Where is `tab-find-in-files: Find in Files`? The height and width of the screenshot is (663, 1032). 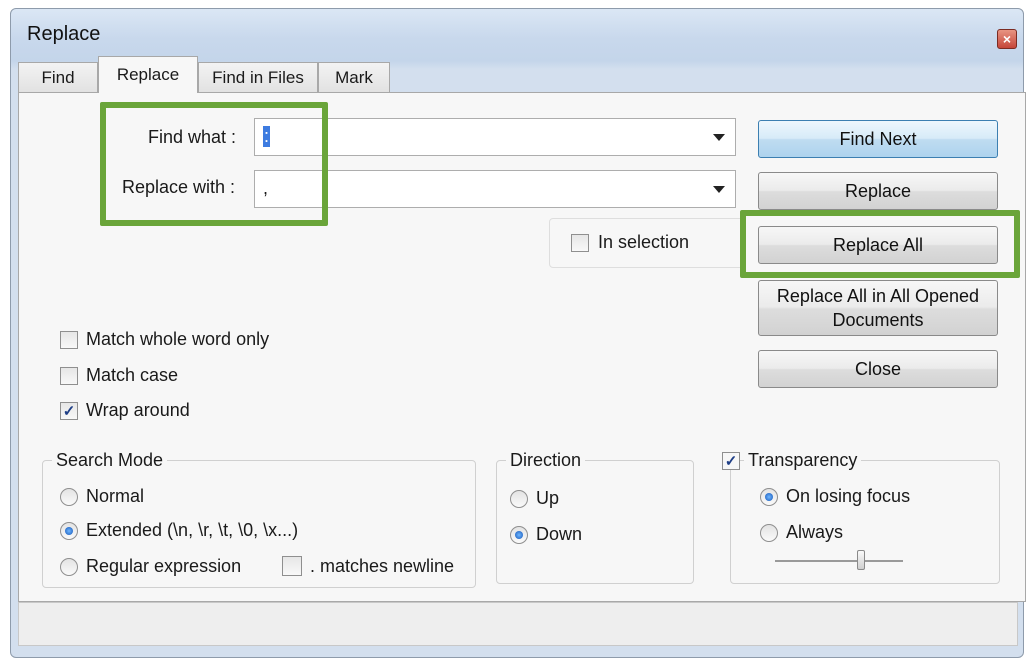
tab-find-in-files: Find in Files is located at coordinates (258, 77).